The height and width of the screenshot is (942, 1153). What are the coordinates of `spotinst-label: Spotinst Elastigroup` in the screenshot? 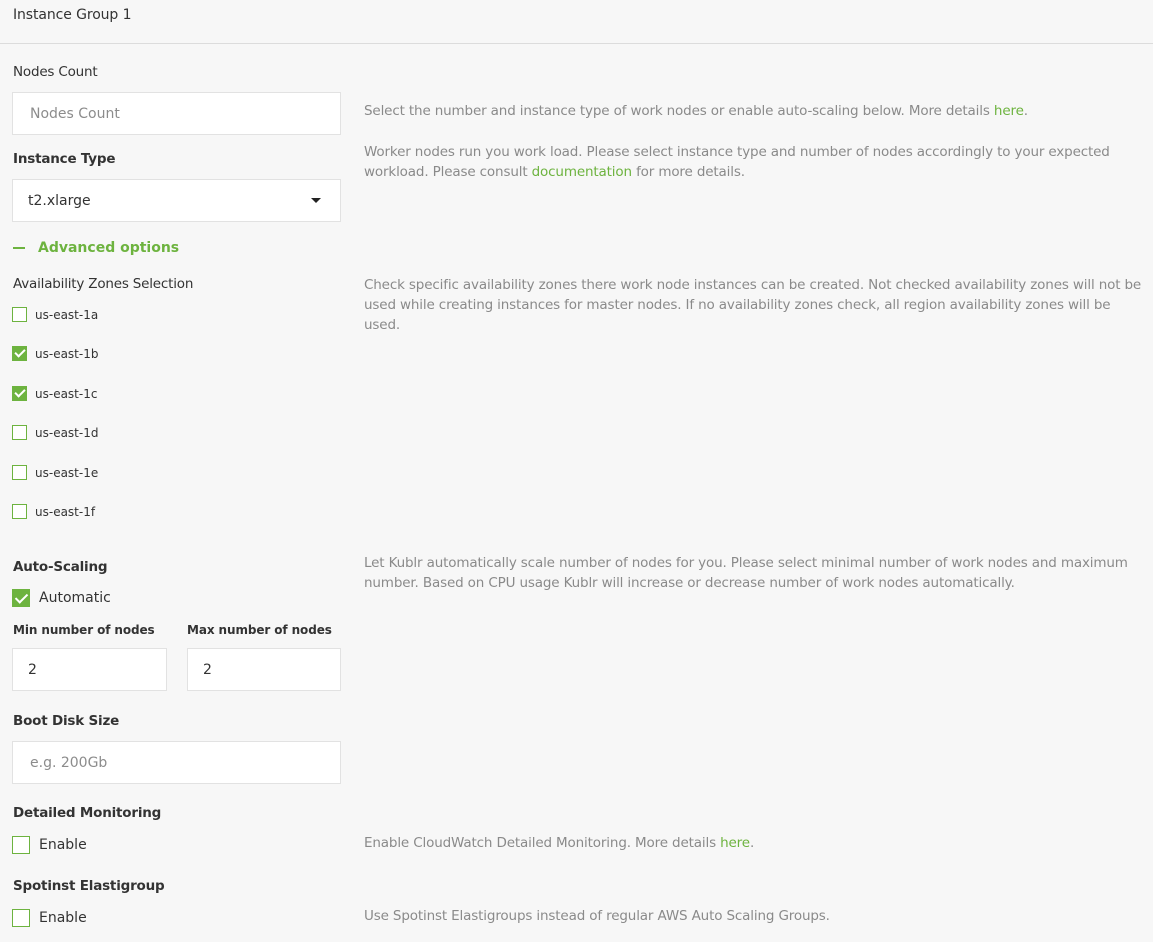 It's located at (89, 886).